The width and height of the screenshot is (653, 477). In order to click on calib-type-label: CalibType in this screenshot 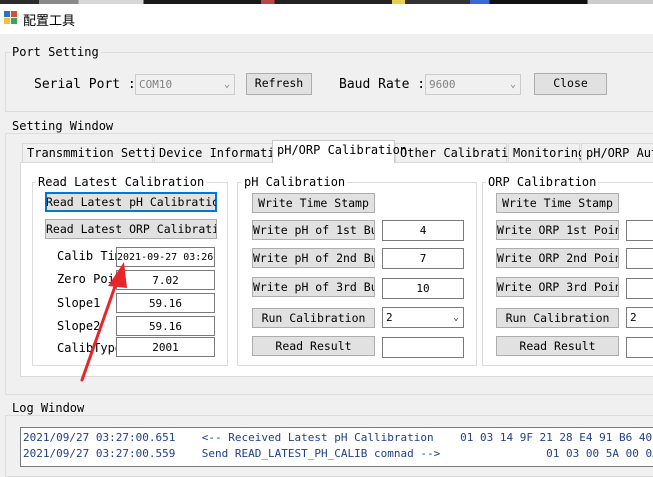, I will do `click(90, 348)`.